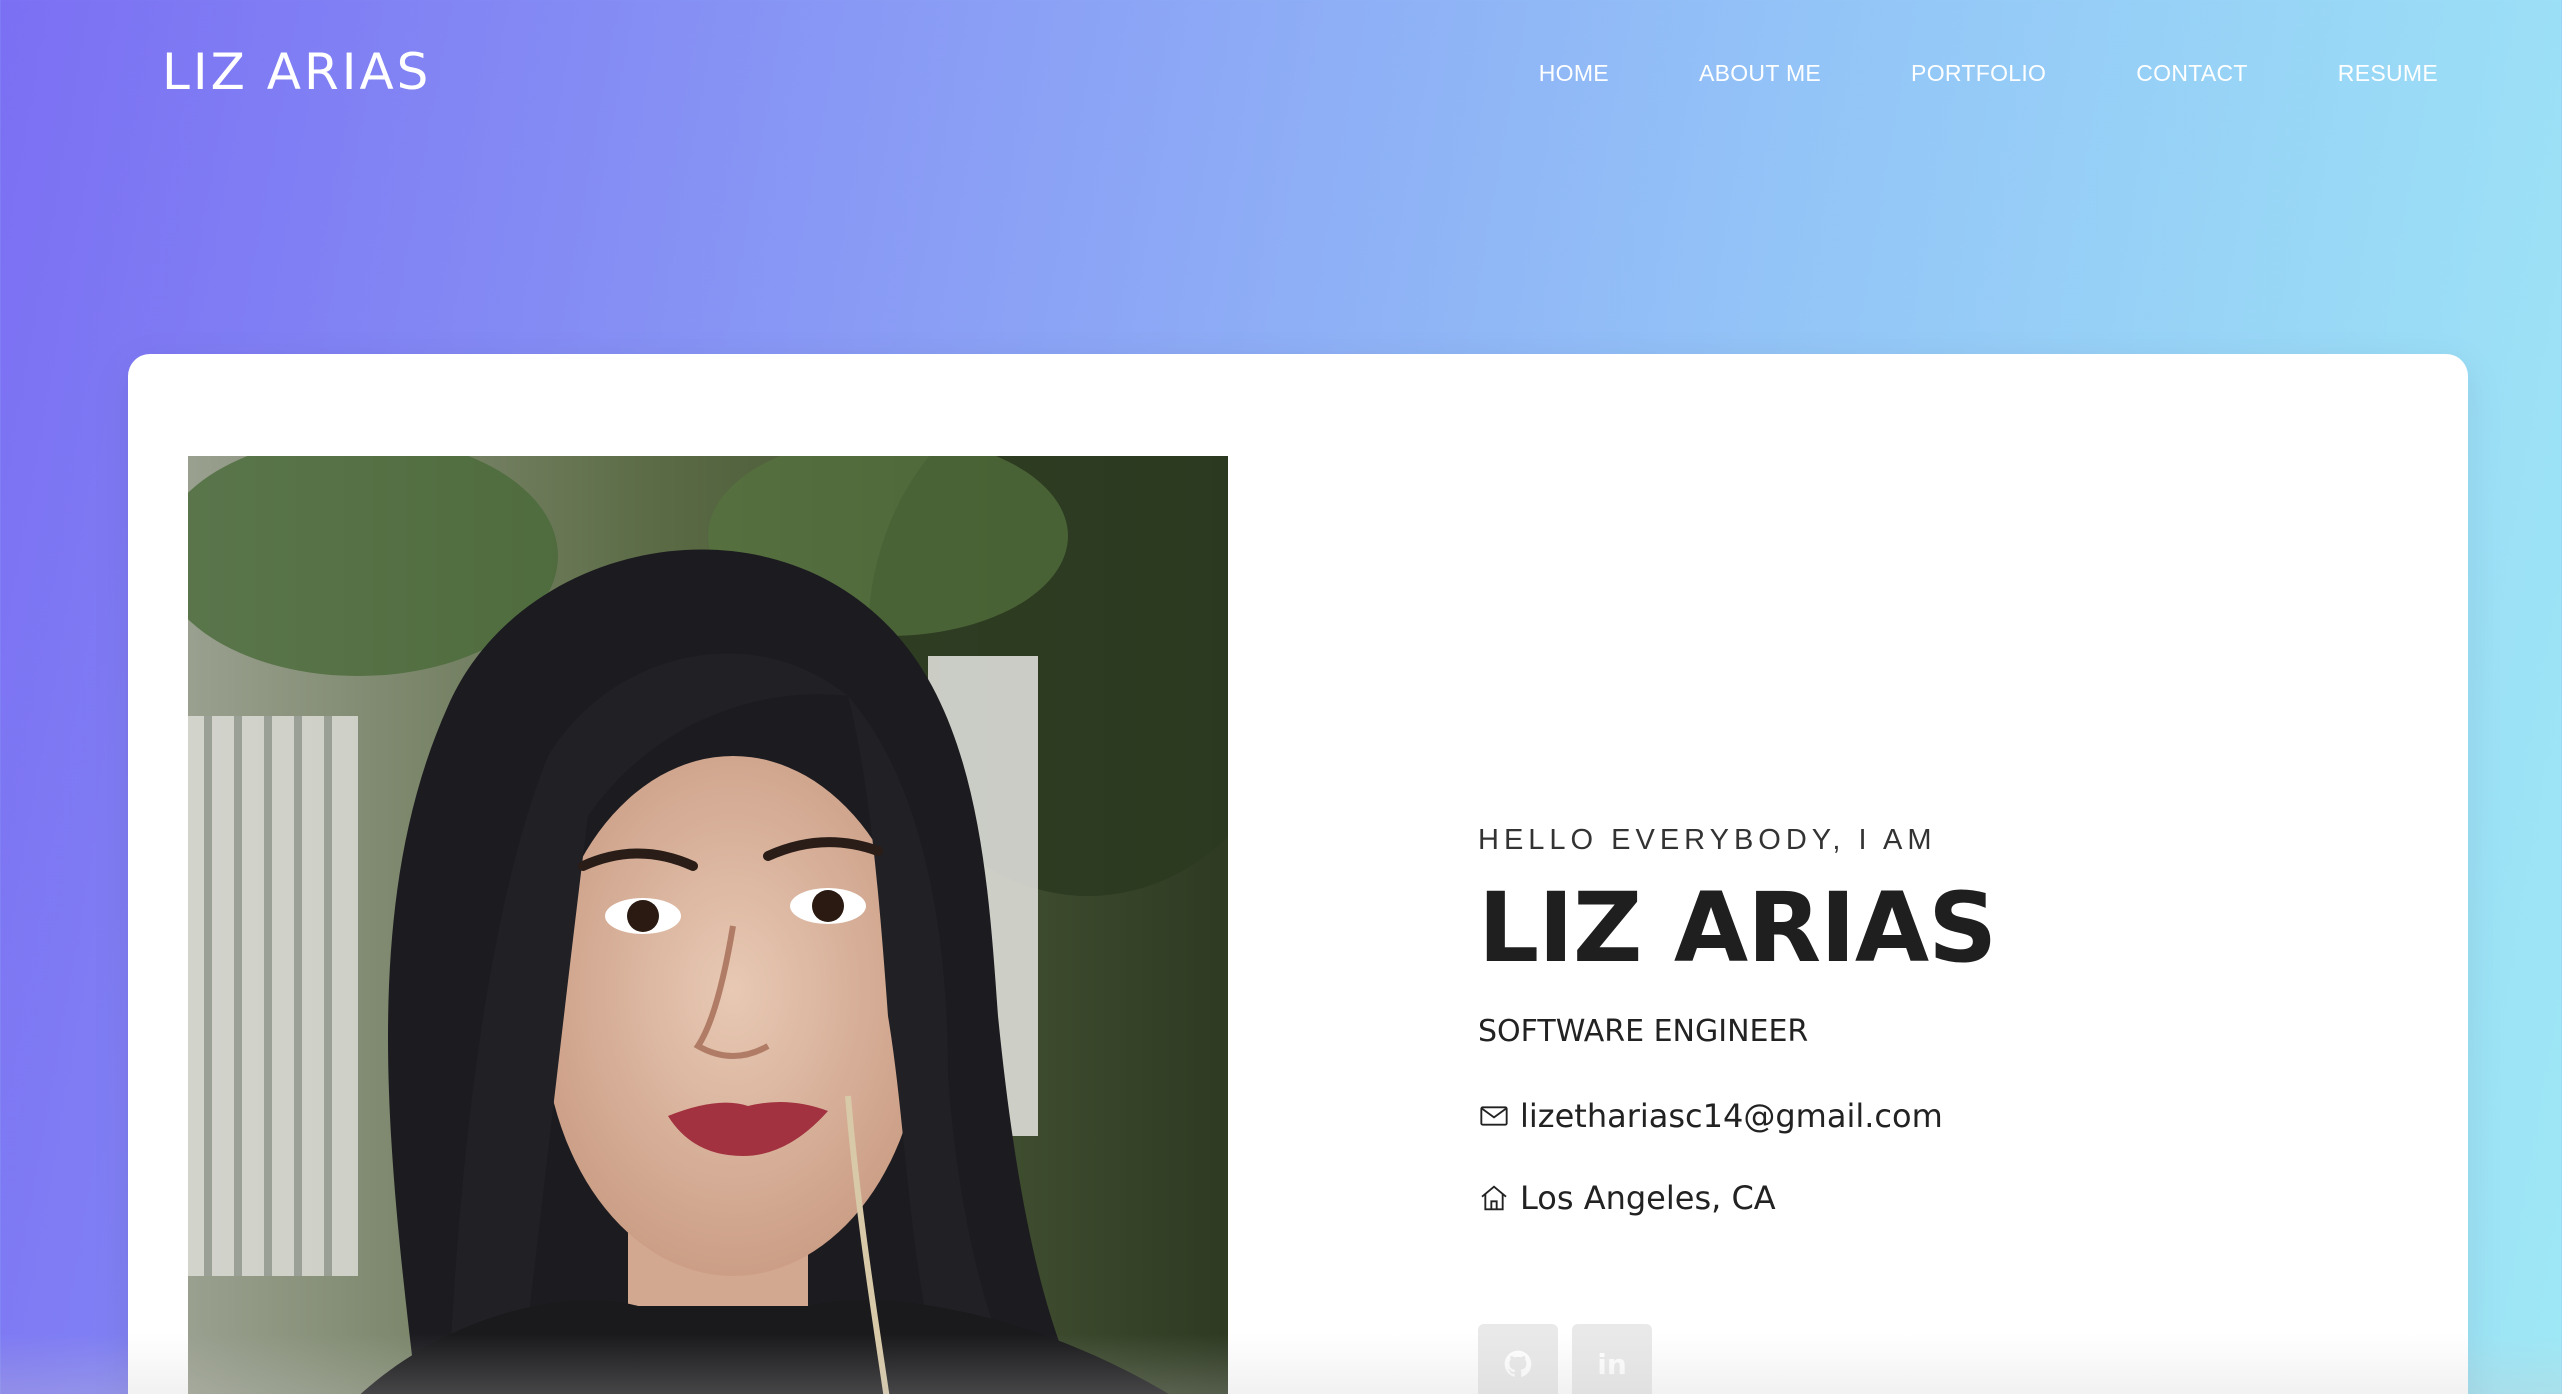 This screenshot has height=1394, width=2562. I want to click on nav-about-me: ABOUT ME, so click(1760, 73).